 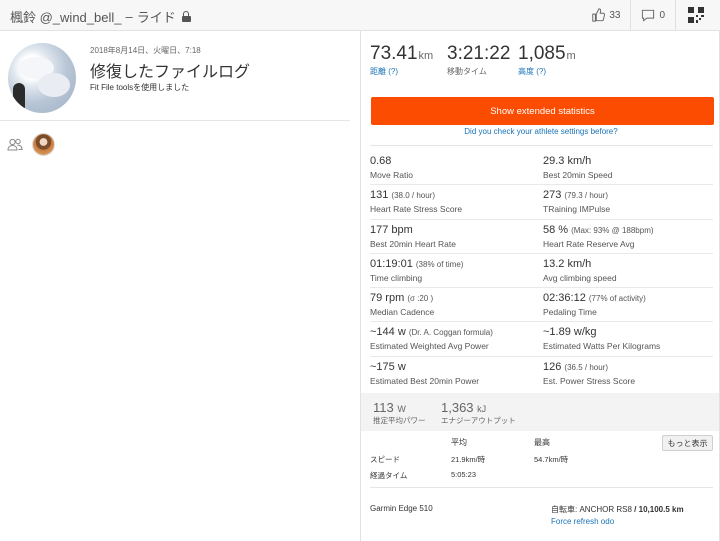 What do you see at coordinates (571, 56) in the screenshot?
I see `elevation-unit: m` at bounding box center [571, 56].